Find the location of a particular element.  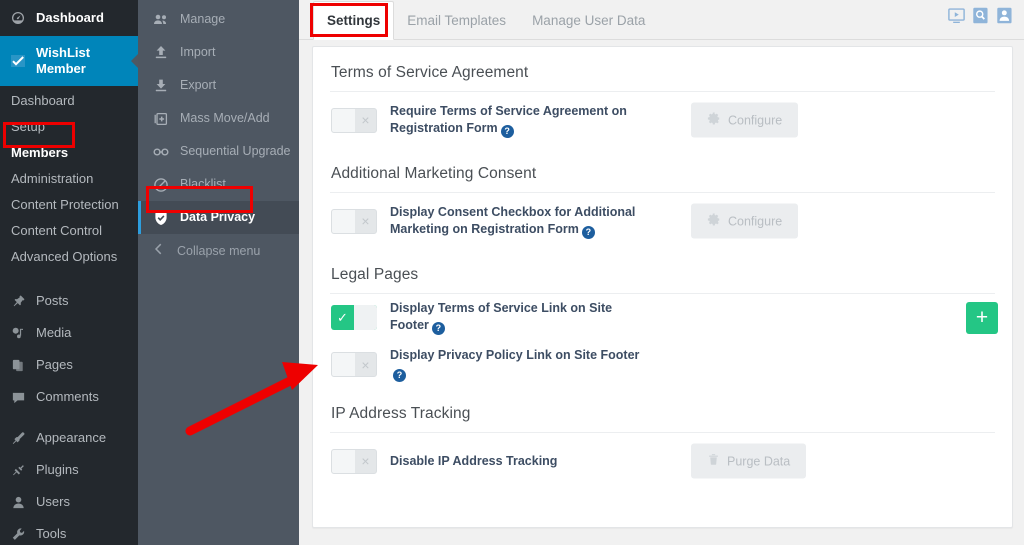

box-plus-icon is located at coordinates (160, 118).